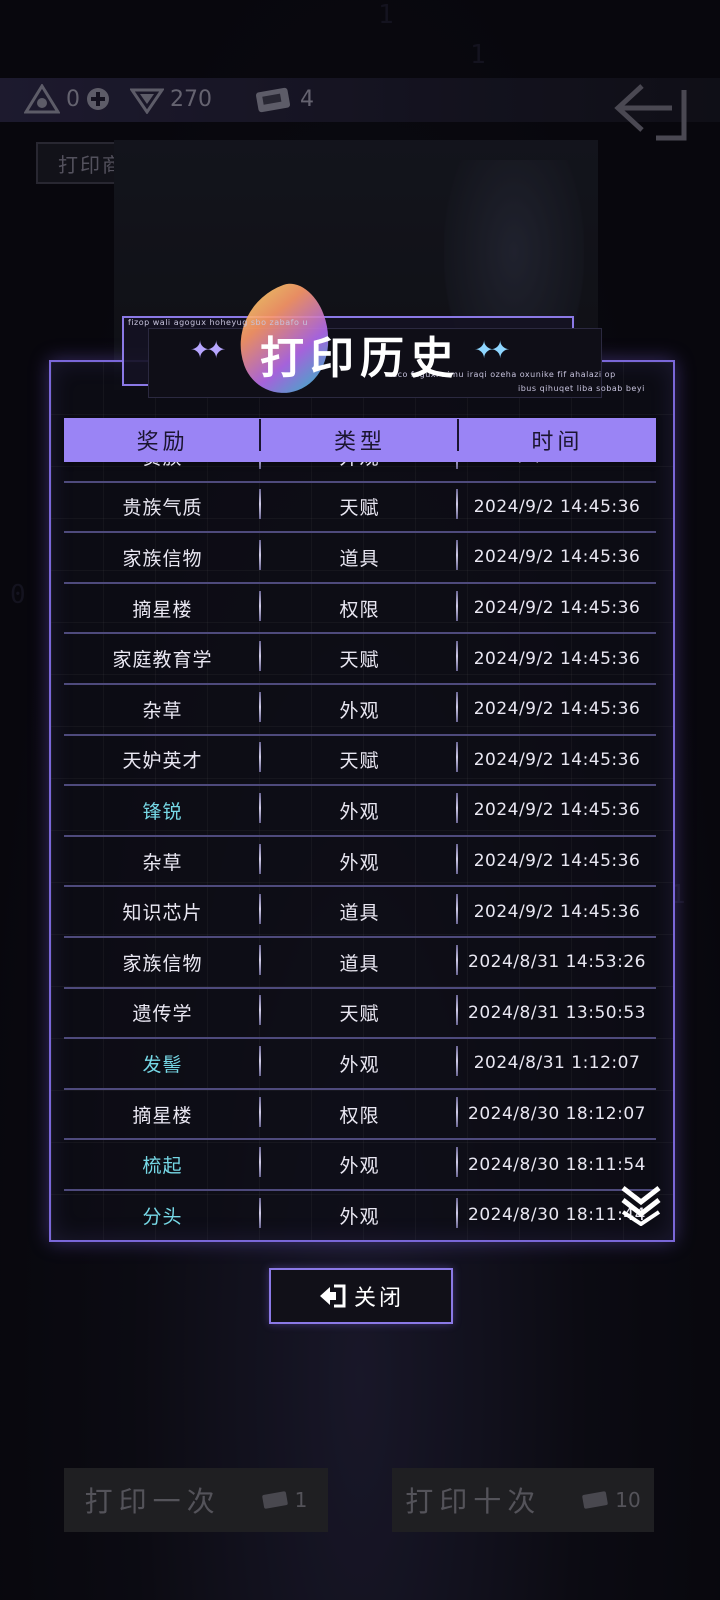 This screenshot has height=1600, width=720. I want to click on history-table-header: 奖励 类型 时间, so click(360, 440).